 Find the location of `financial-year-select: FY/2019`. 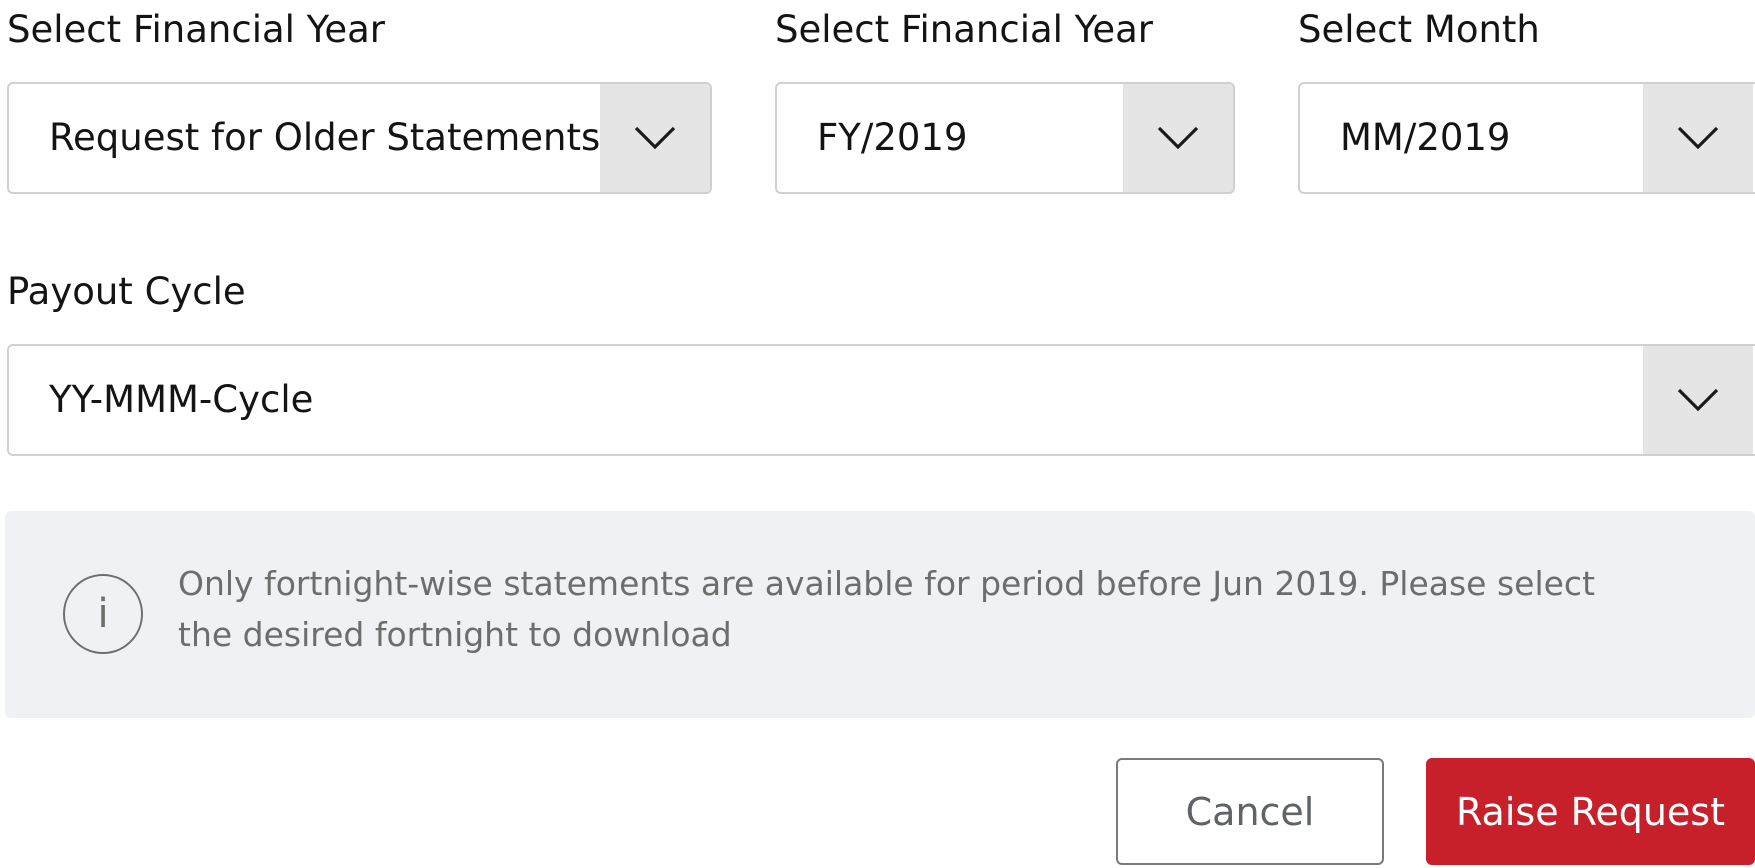

financial-year-select: FY/2019 is located at coordinates (1005, 138).